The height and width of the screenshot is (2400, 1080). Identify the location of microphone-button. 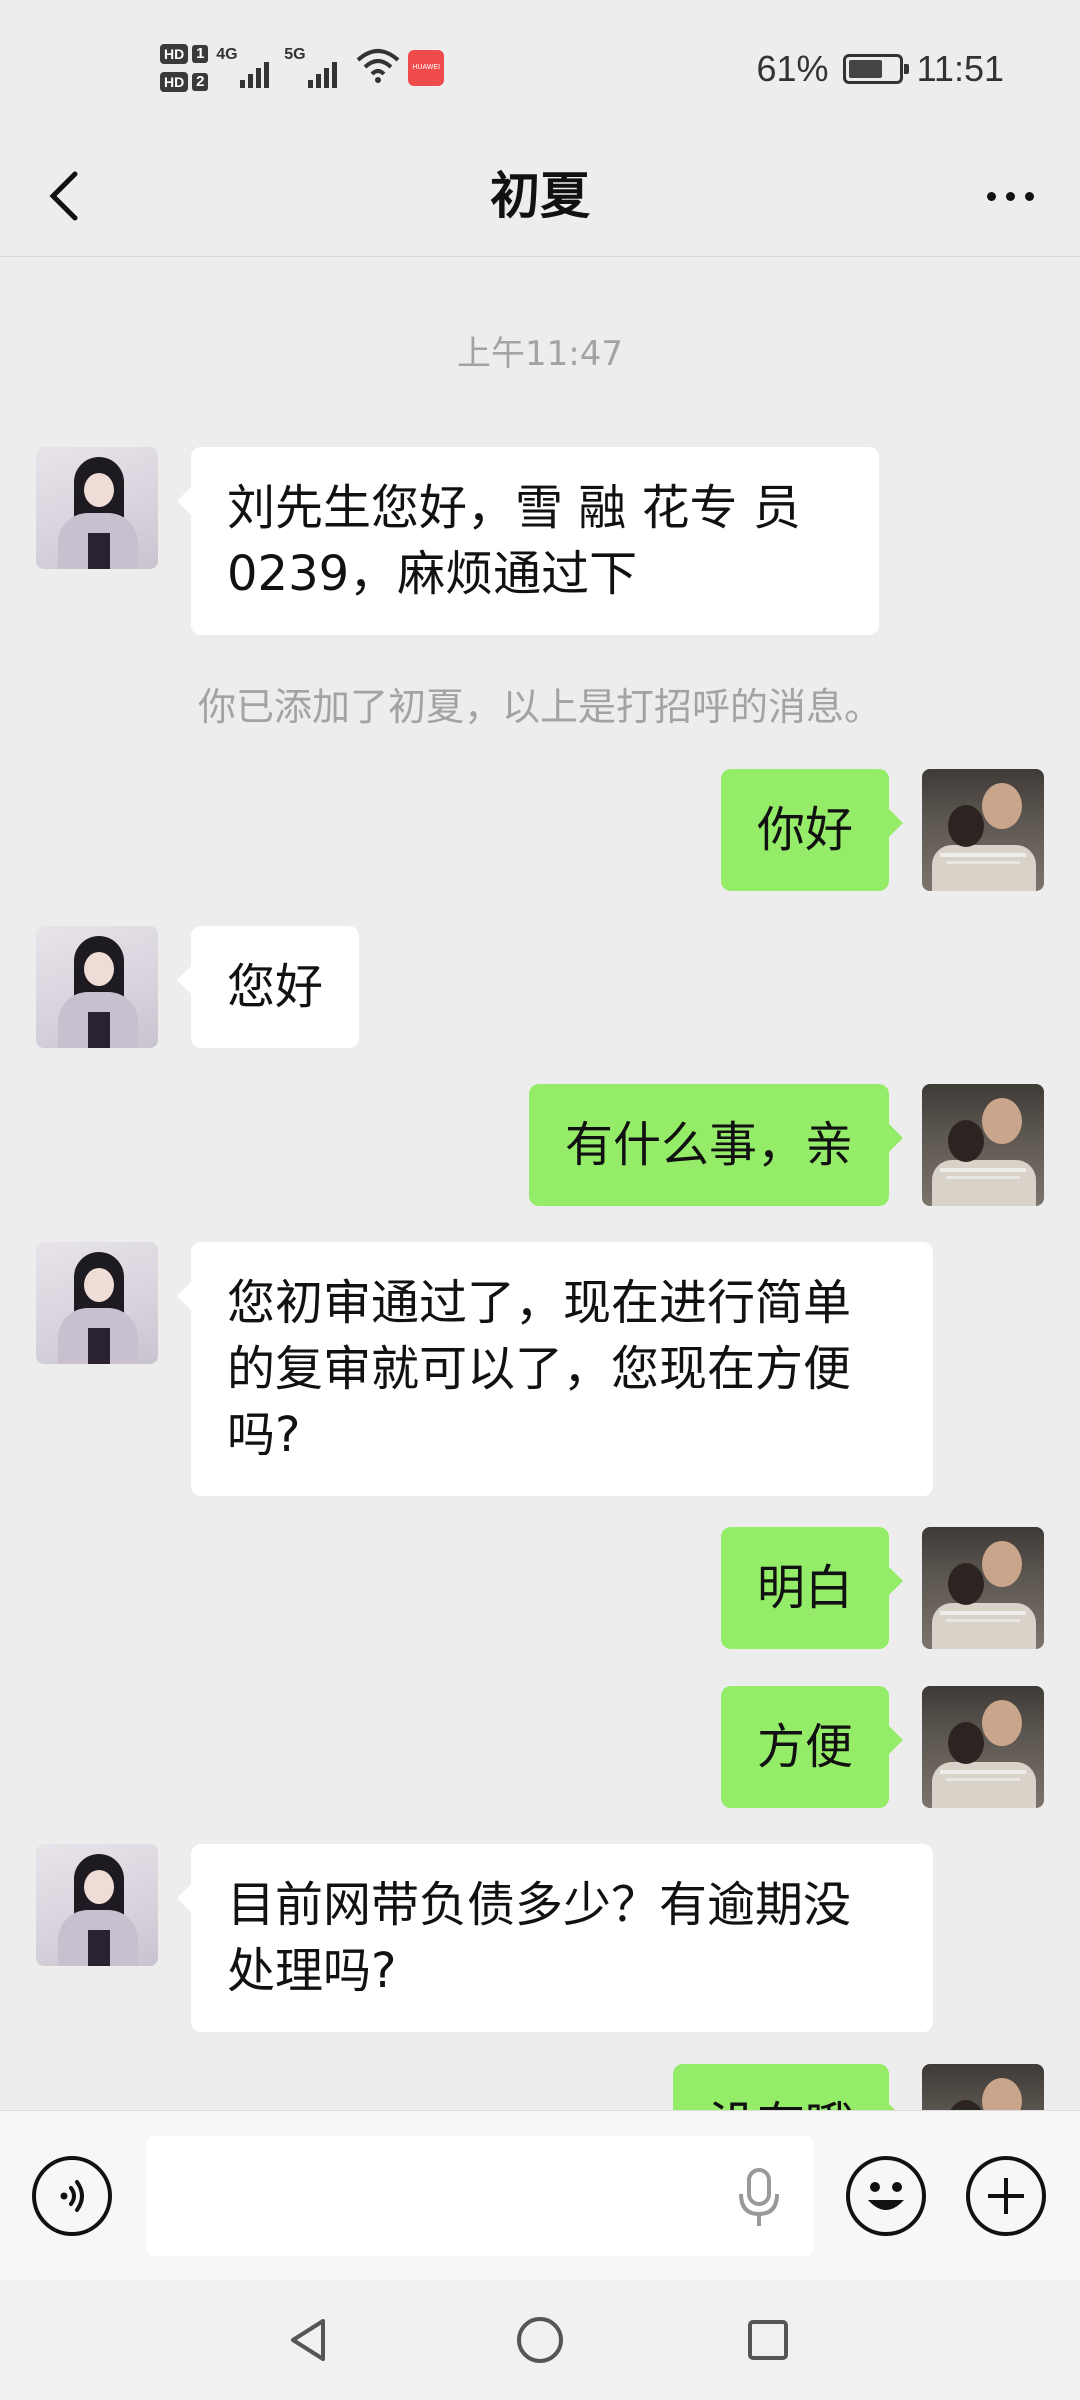
(759, 2198).